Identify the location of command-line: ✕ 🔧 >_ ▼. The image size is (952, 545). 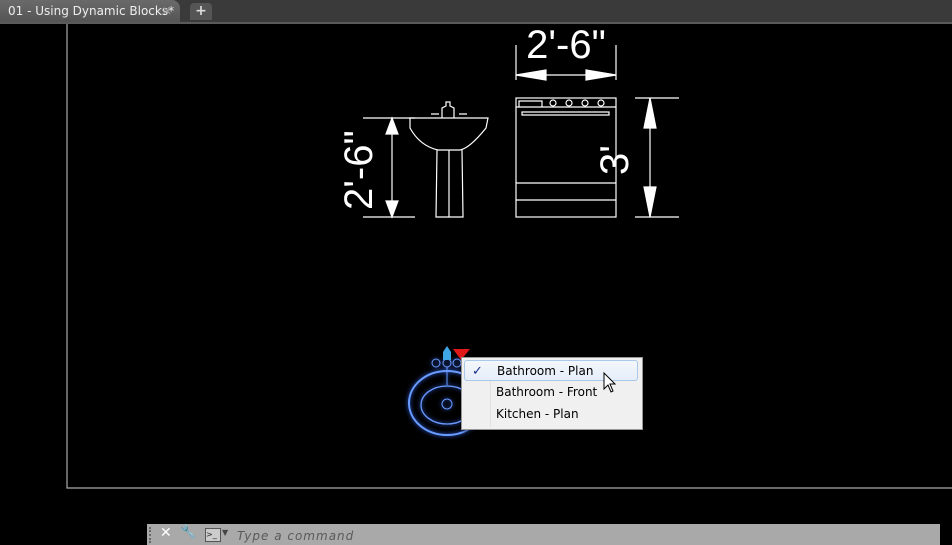
(543, 534).